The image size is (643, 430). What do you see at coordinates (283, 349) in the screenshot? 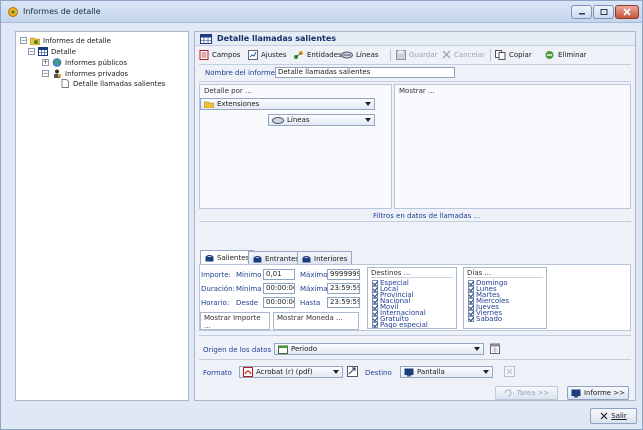
I see `calendar-icon` at bounding box center [283, 349].